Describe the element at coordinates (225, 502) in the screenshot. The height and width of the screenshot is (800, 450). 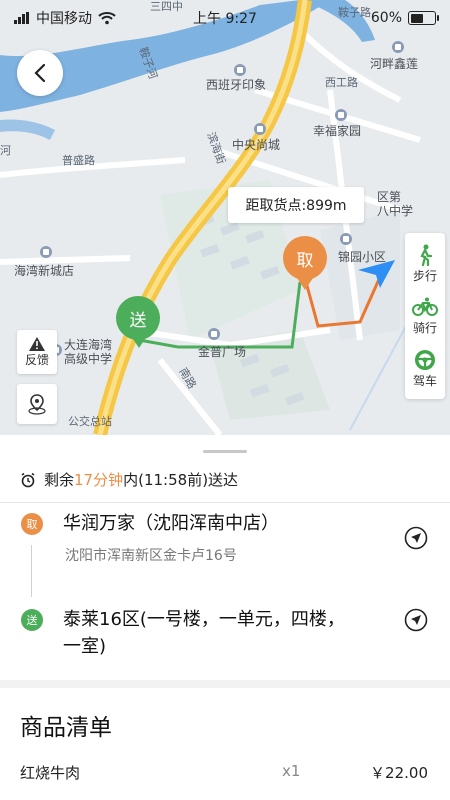
I see `divider` at that location.